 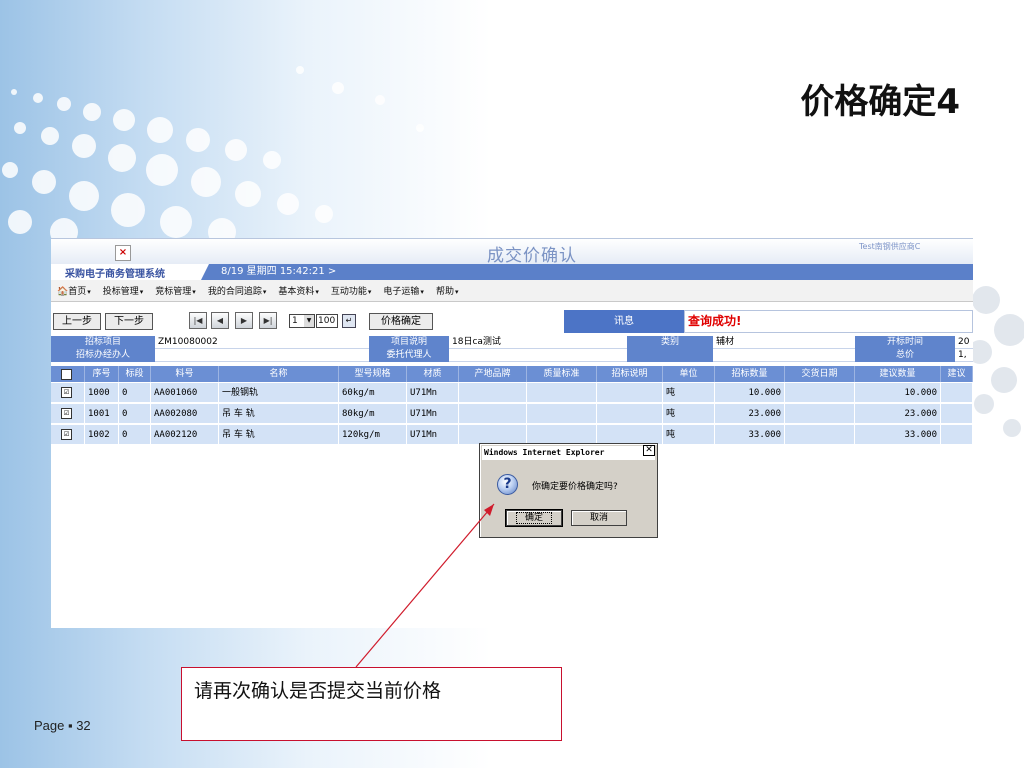 I want to click on menu-e-transport: 电子运输▾, so click(x=403, y=290).